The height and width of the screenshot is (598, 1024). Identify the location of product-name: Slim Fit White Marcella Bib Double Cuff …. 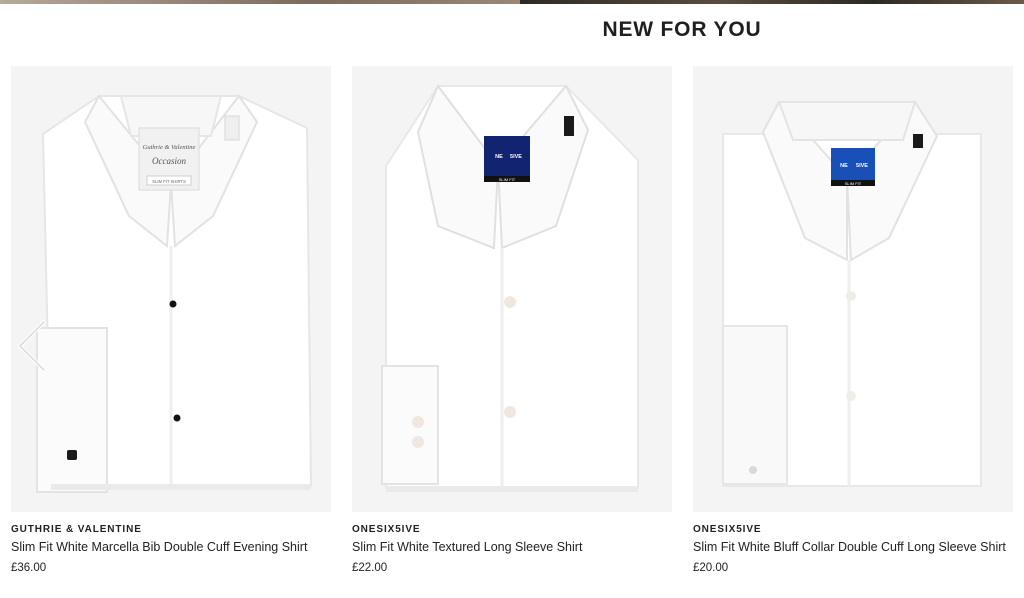
(171, 547).